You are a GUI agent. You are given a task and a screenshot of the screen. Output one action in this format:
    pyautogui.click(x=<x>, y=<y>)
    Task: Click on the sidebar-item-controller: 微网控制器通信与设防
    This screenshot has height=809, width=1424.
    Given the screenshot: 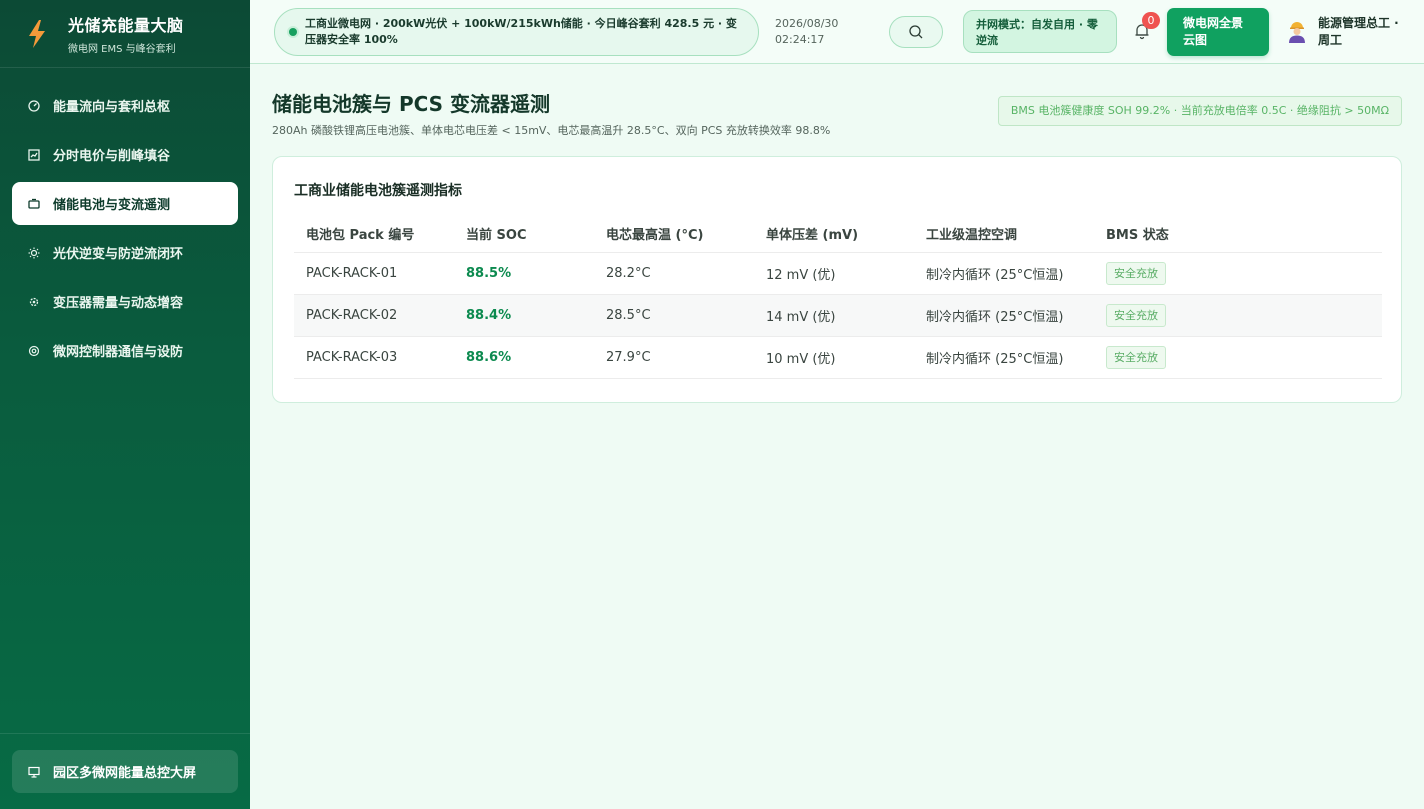 What is the action you would take?
    pyautogui.click(x=125, y=350)
    